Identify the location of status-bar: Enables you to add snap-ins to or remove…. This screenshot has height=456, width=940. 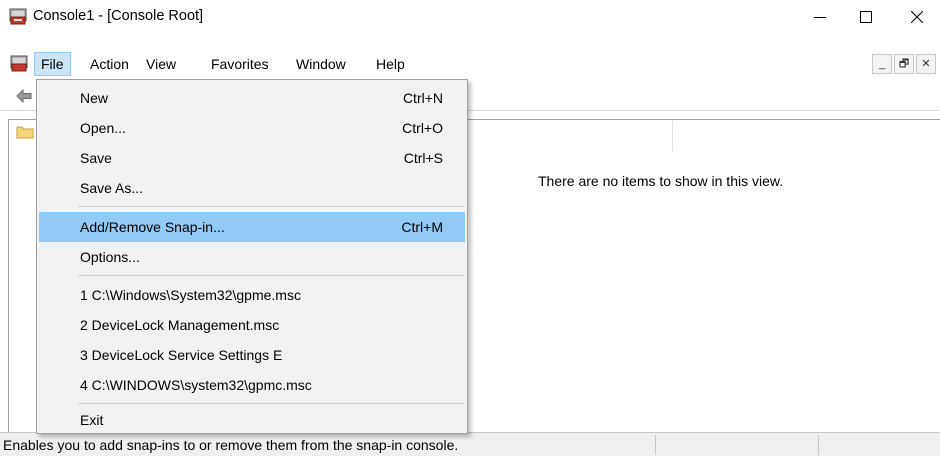
(470, 444).